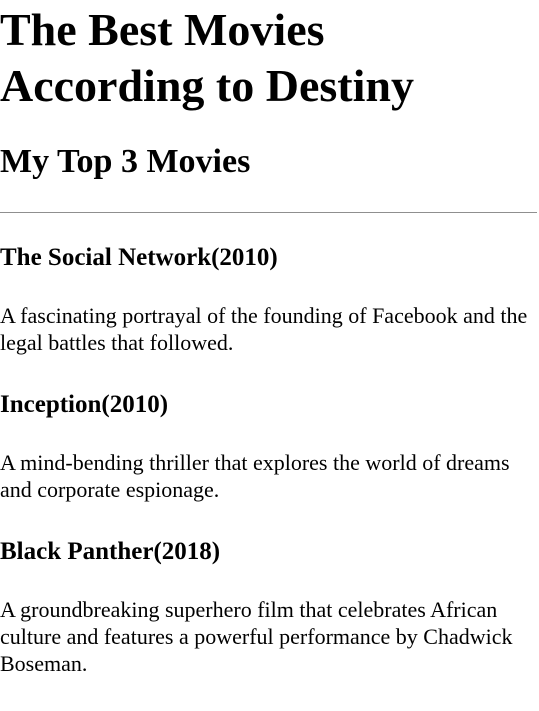  I want to click on movie-title: Inception(2010), so click(84, 404).